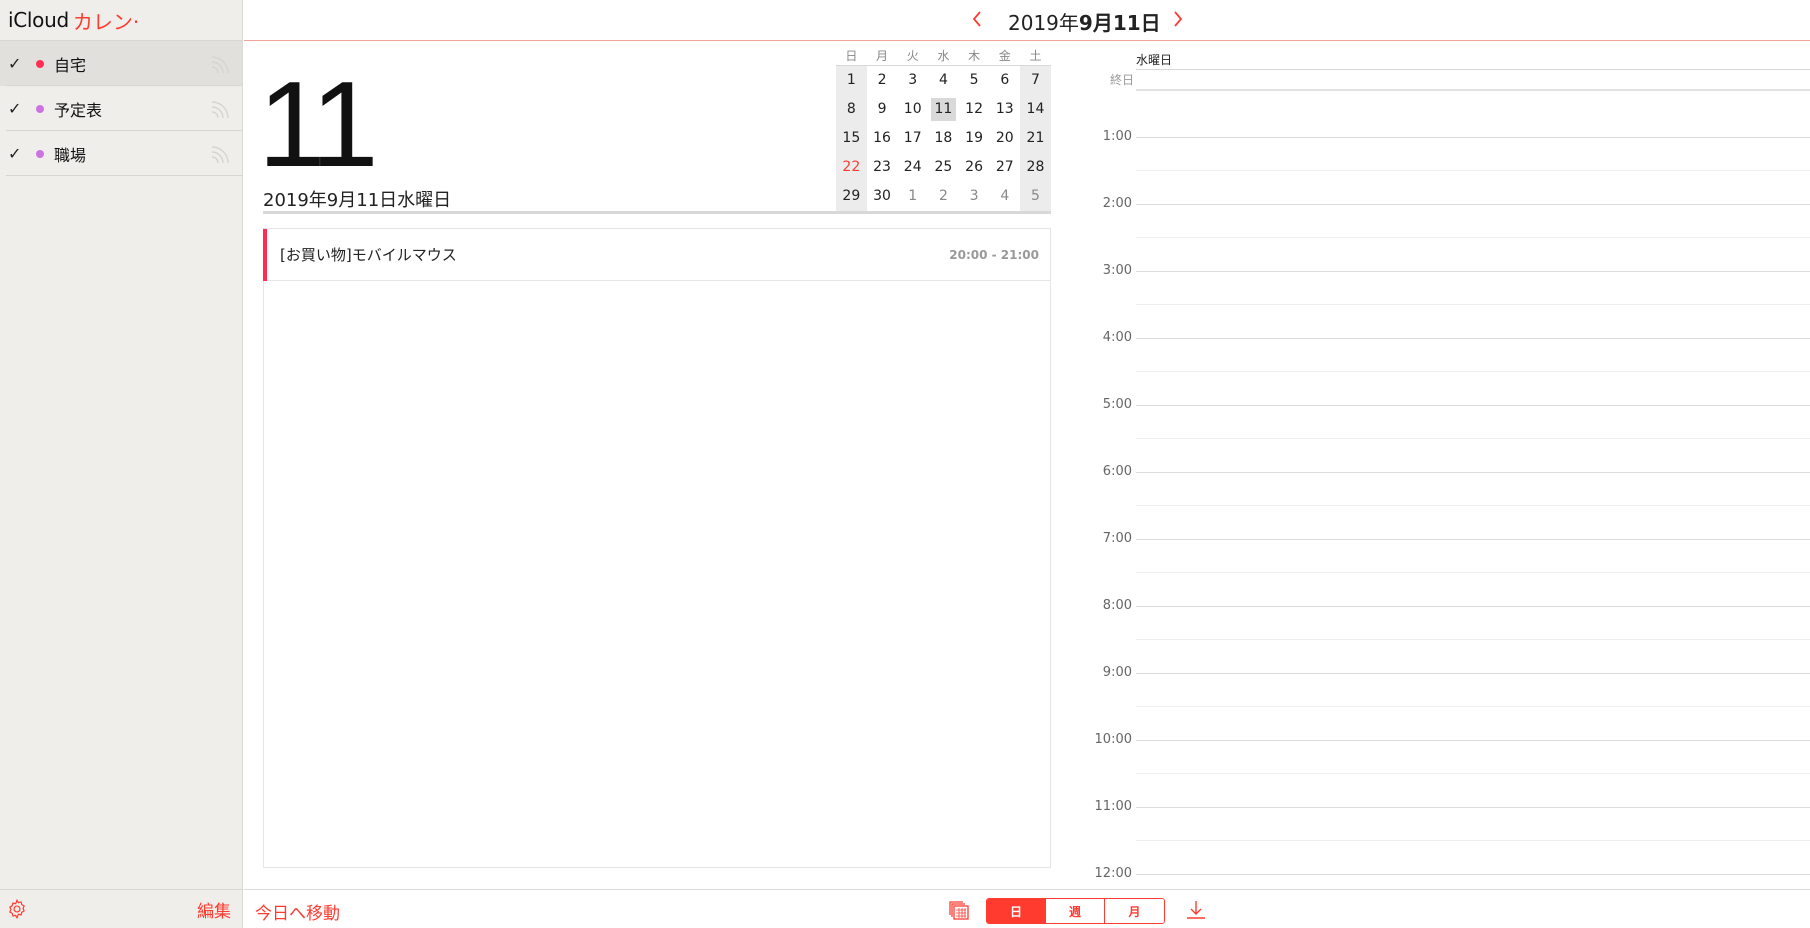 The image size is (1810, 928). What do you see at coordinates (1447, 769) in the screenshot?
I see `hour-row: 10:00` at bounding box center [1447, 769].